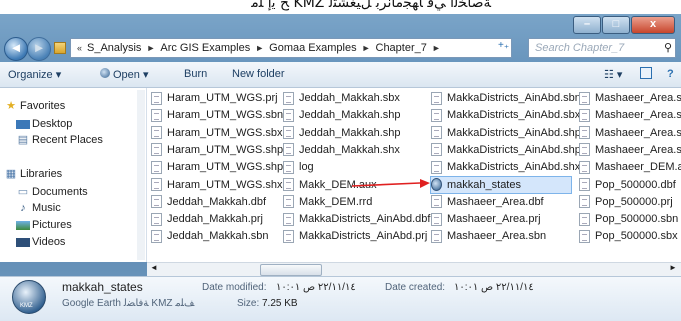  I want to click on close-button: x, so click(653, 25).